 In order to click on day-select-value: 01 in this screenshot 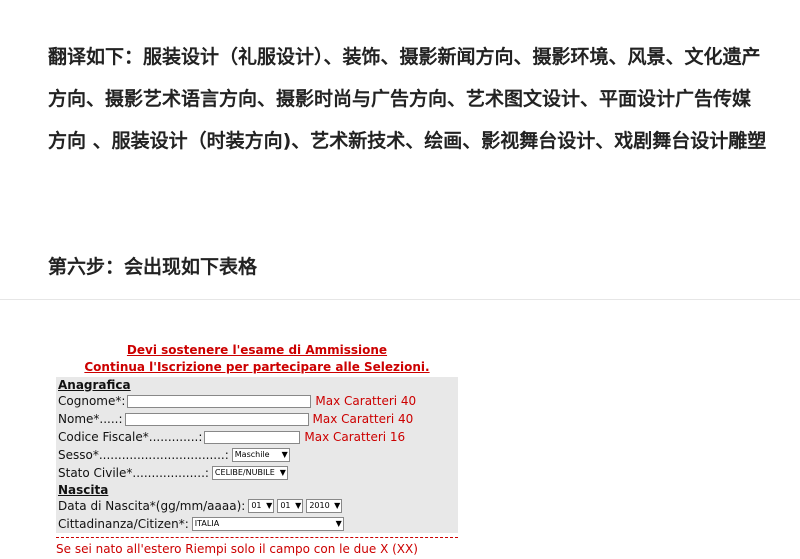, I will do `click(256, 505)`.